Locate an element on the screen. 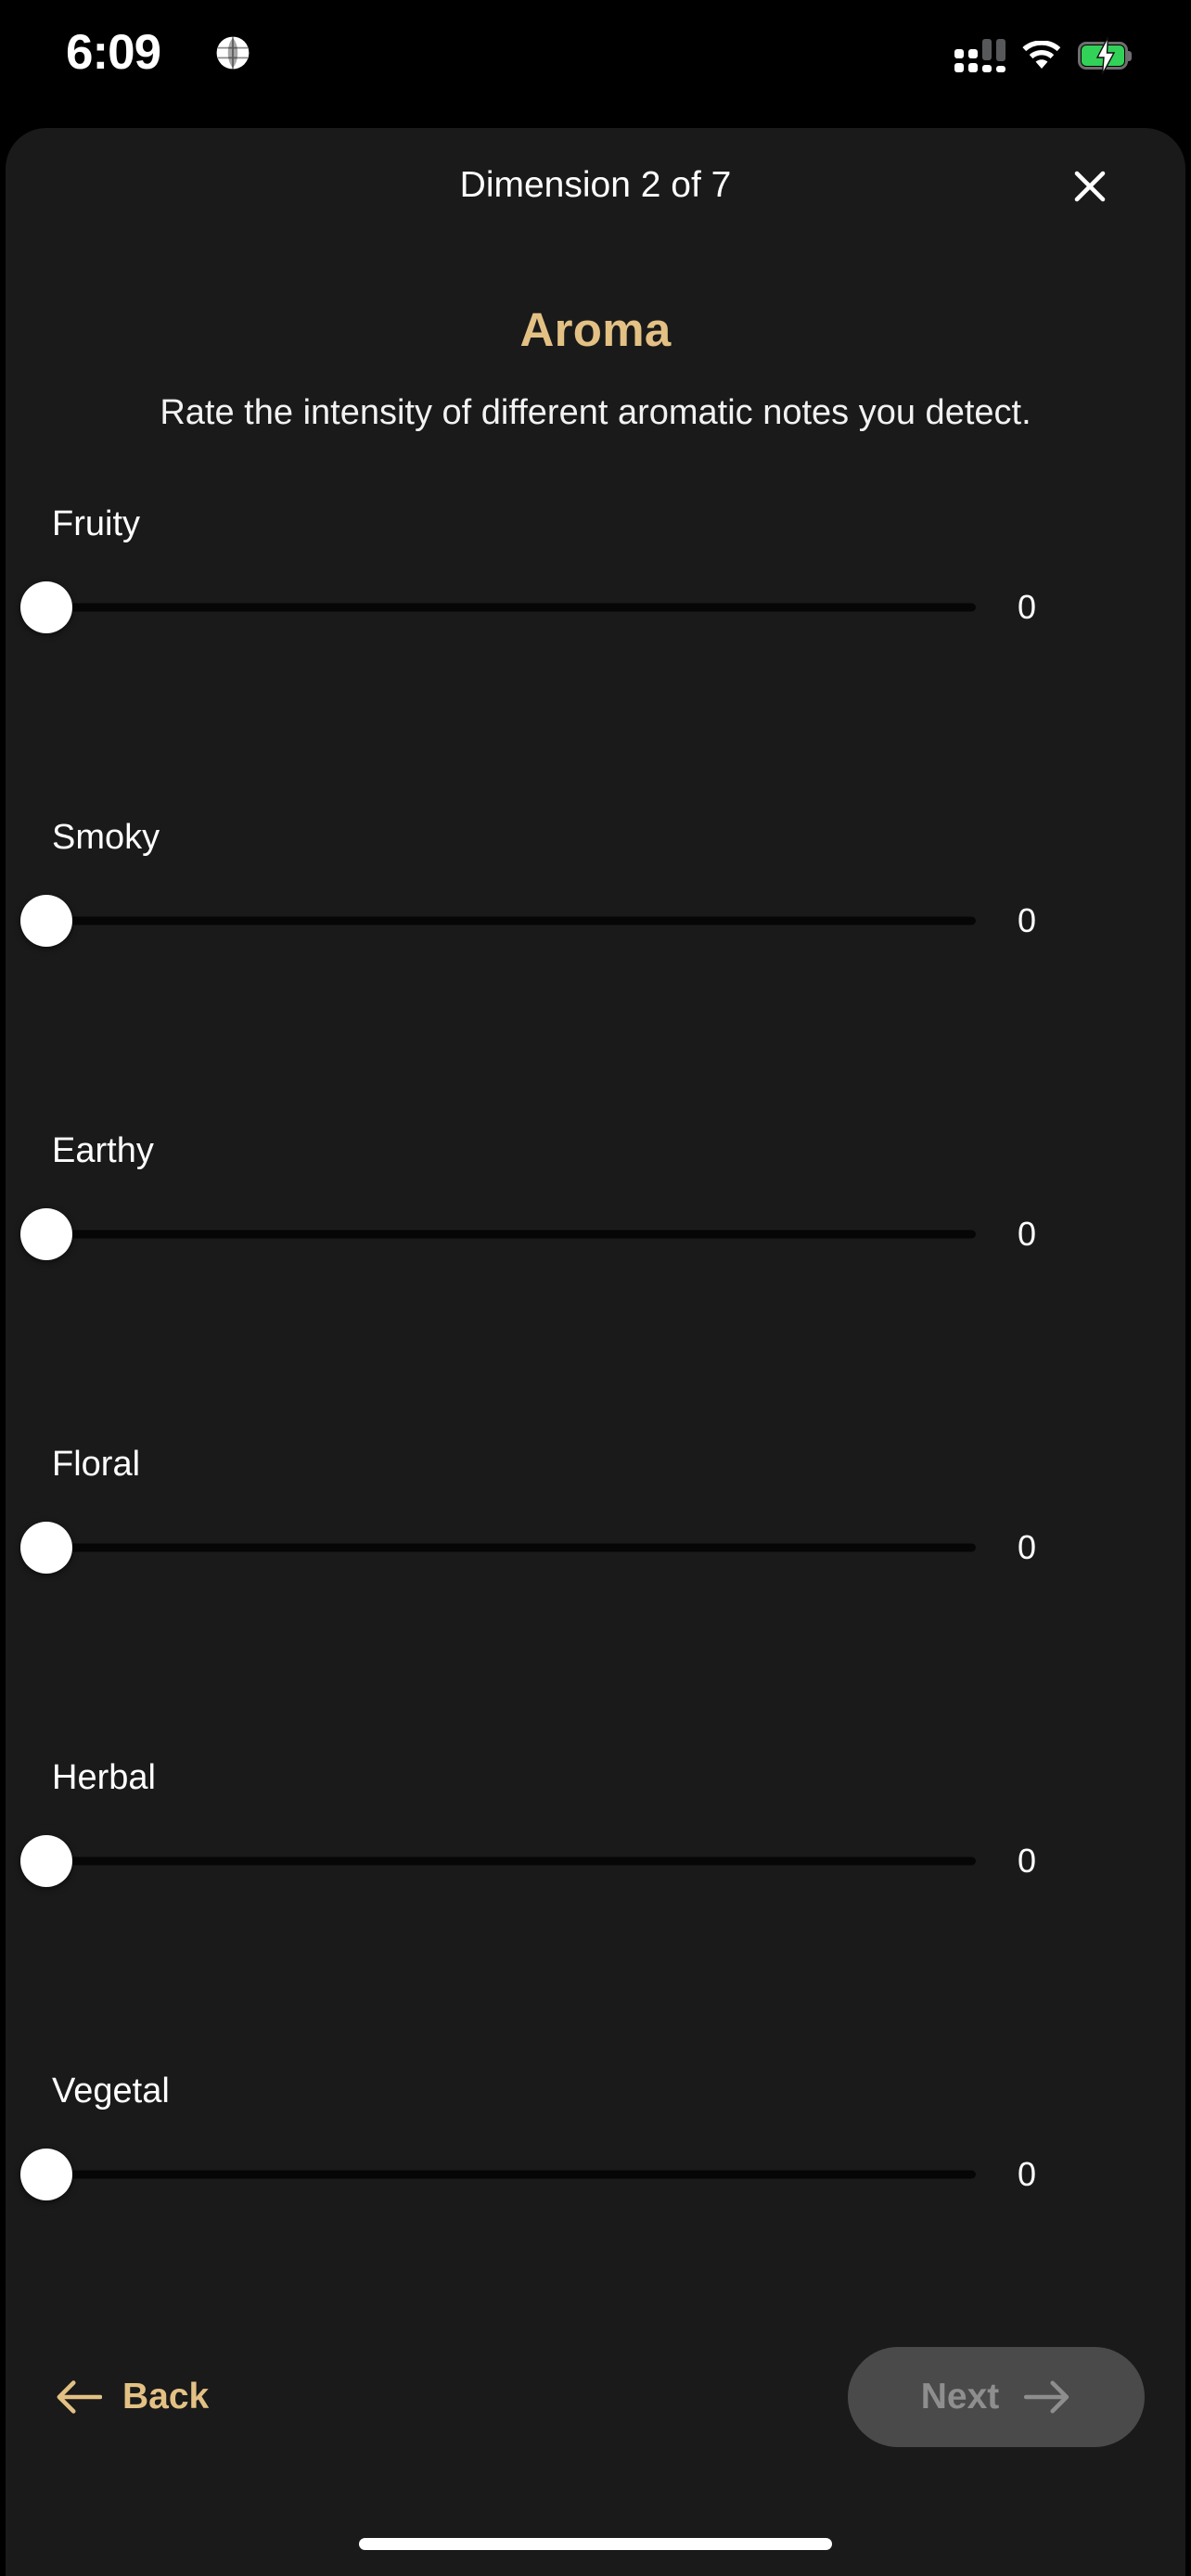 This screenshot has width=1191, height=2576. battery-charging-icon is located at coordinates (1105, 55).